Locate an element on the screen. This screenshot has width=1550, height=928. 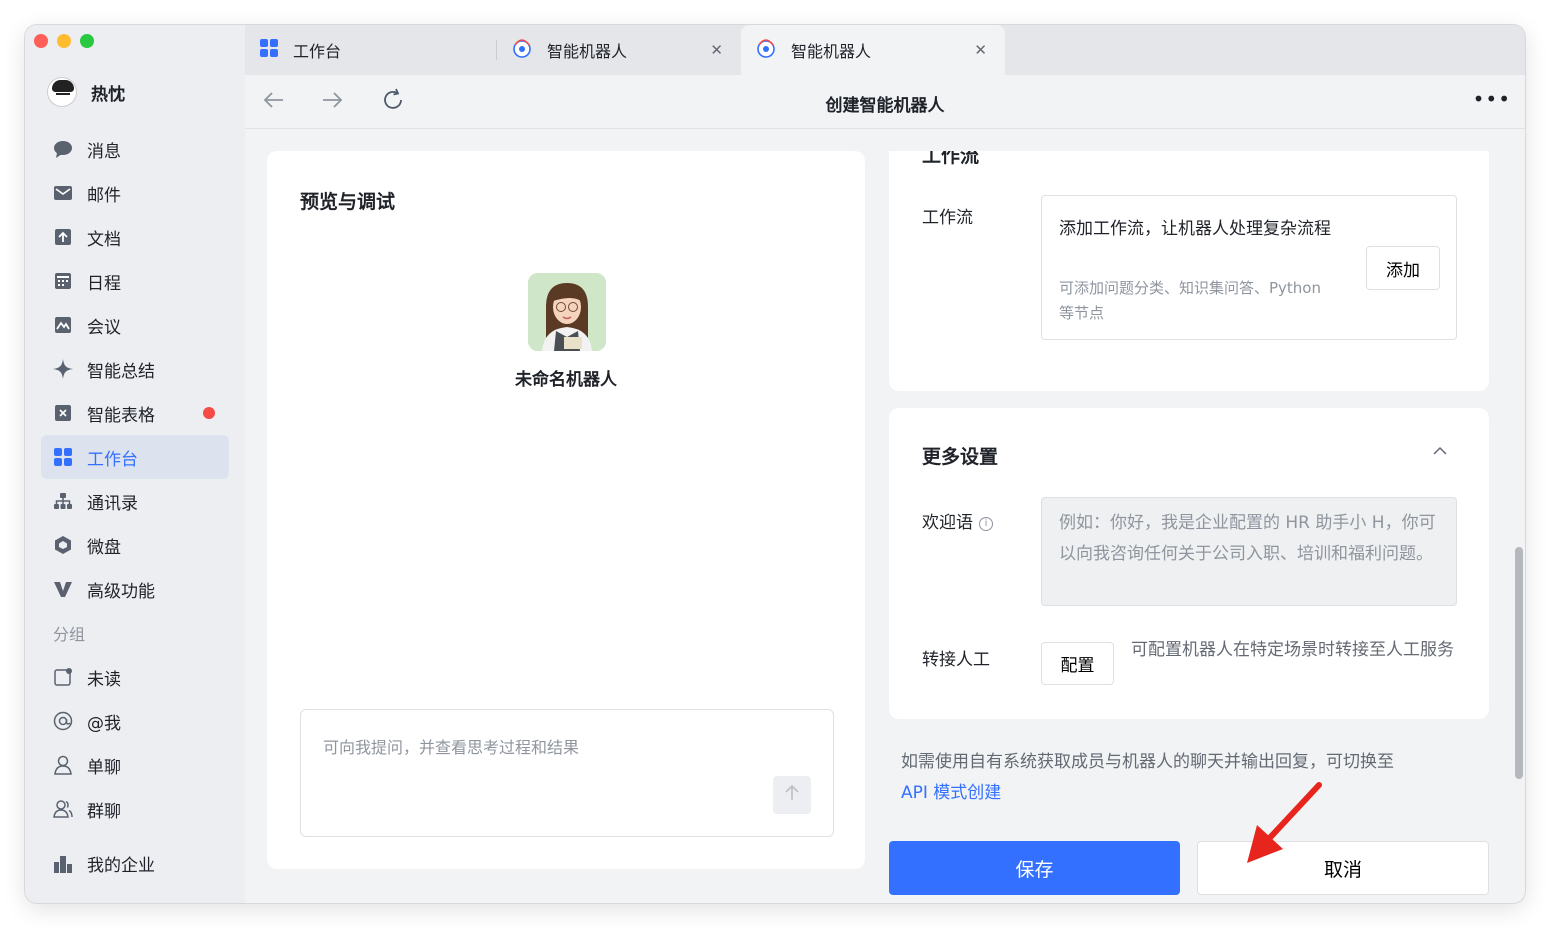
sidebar-item-mentions: @我 is located at coordinates (135, 721).